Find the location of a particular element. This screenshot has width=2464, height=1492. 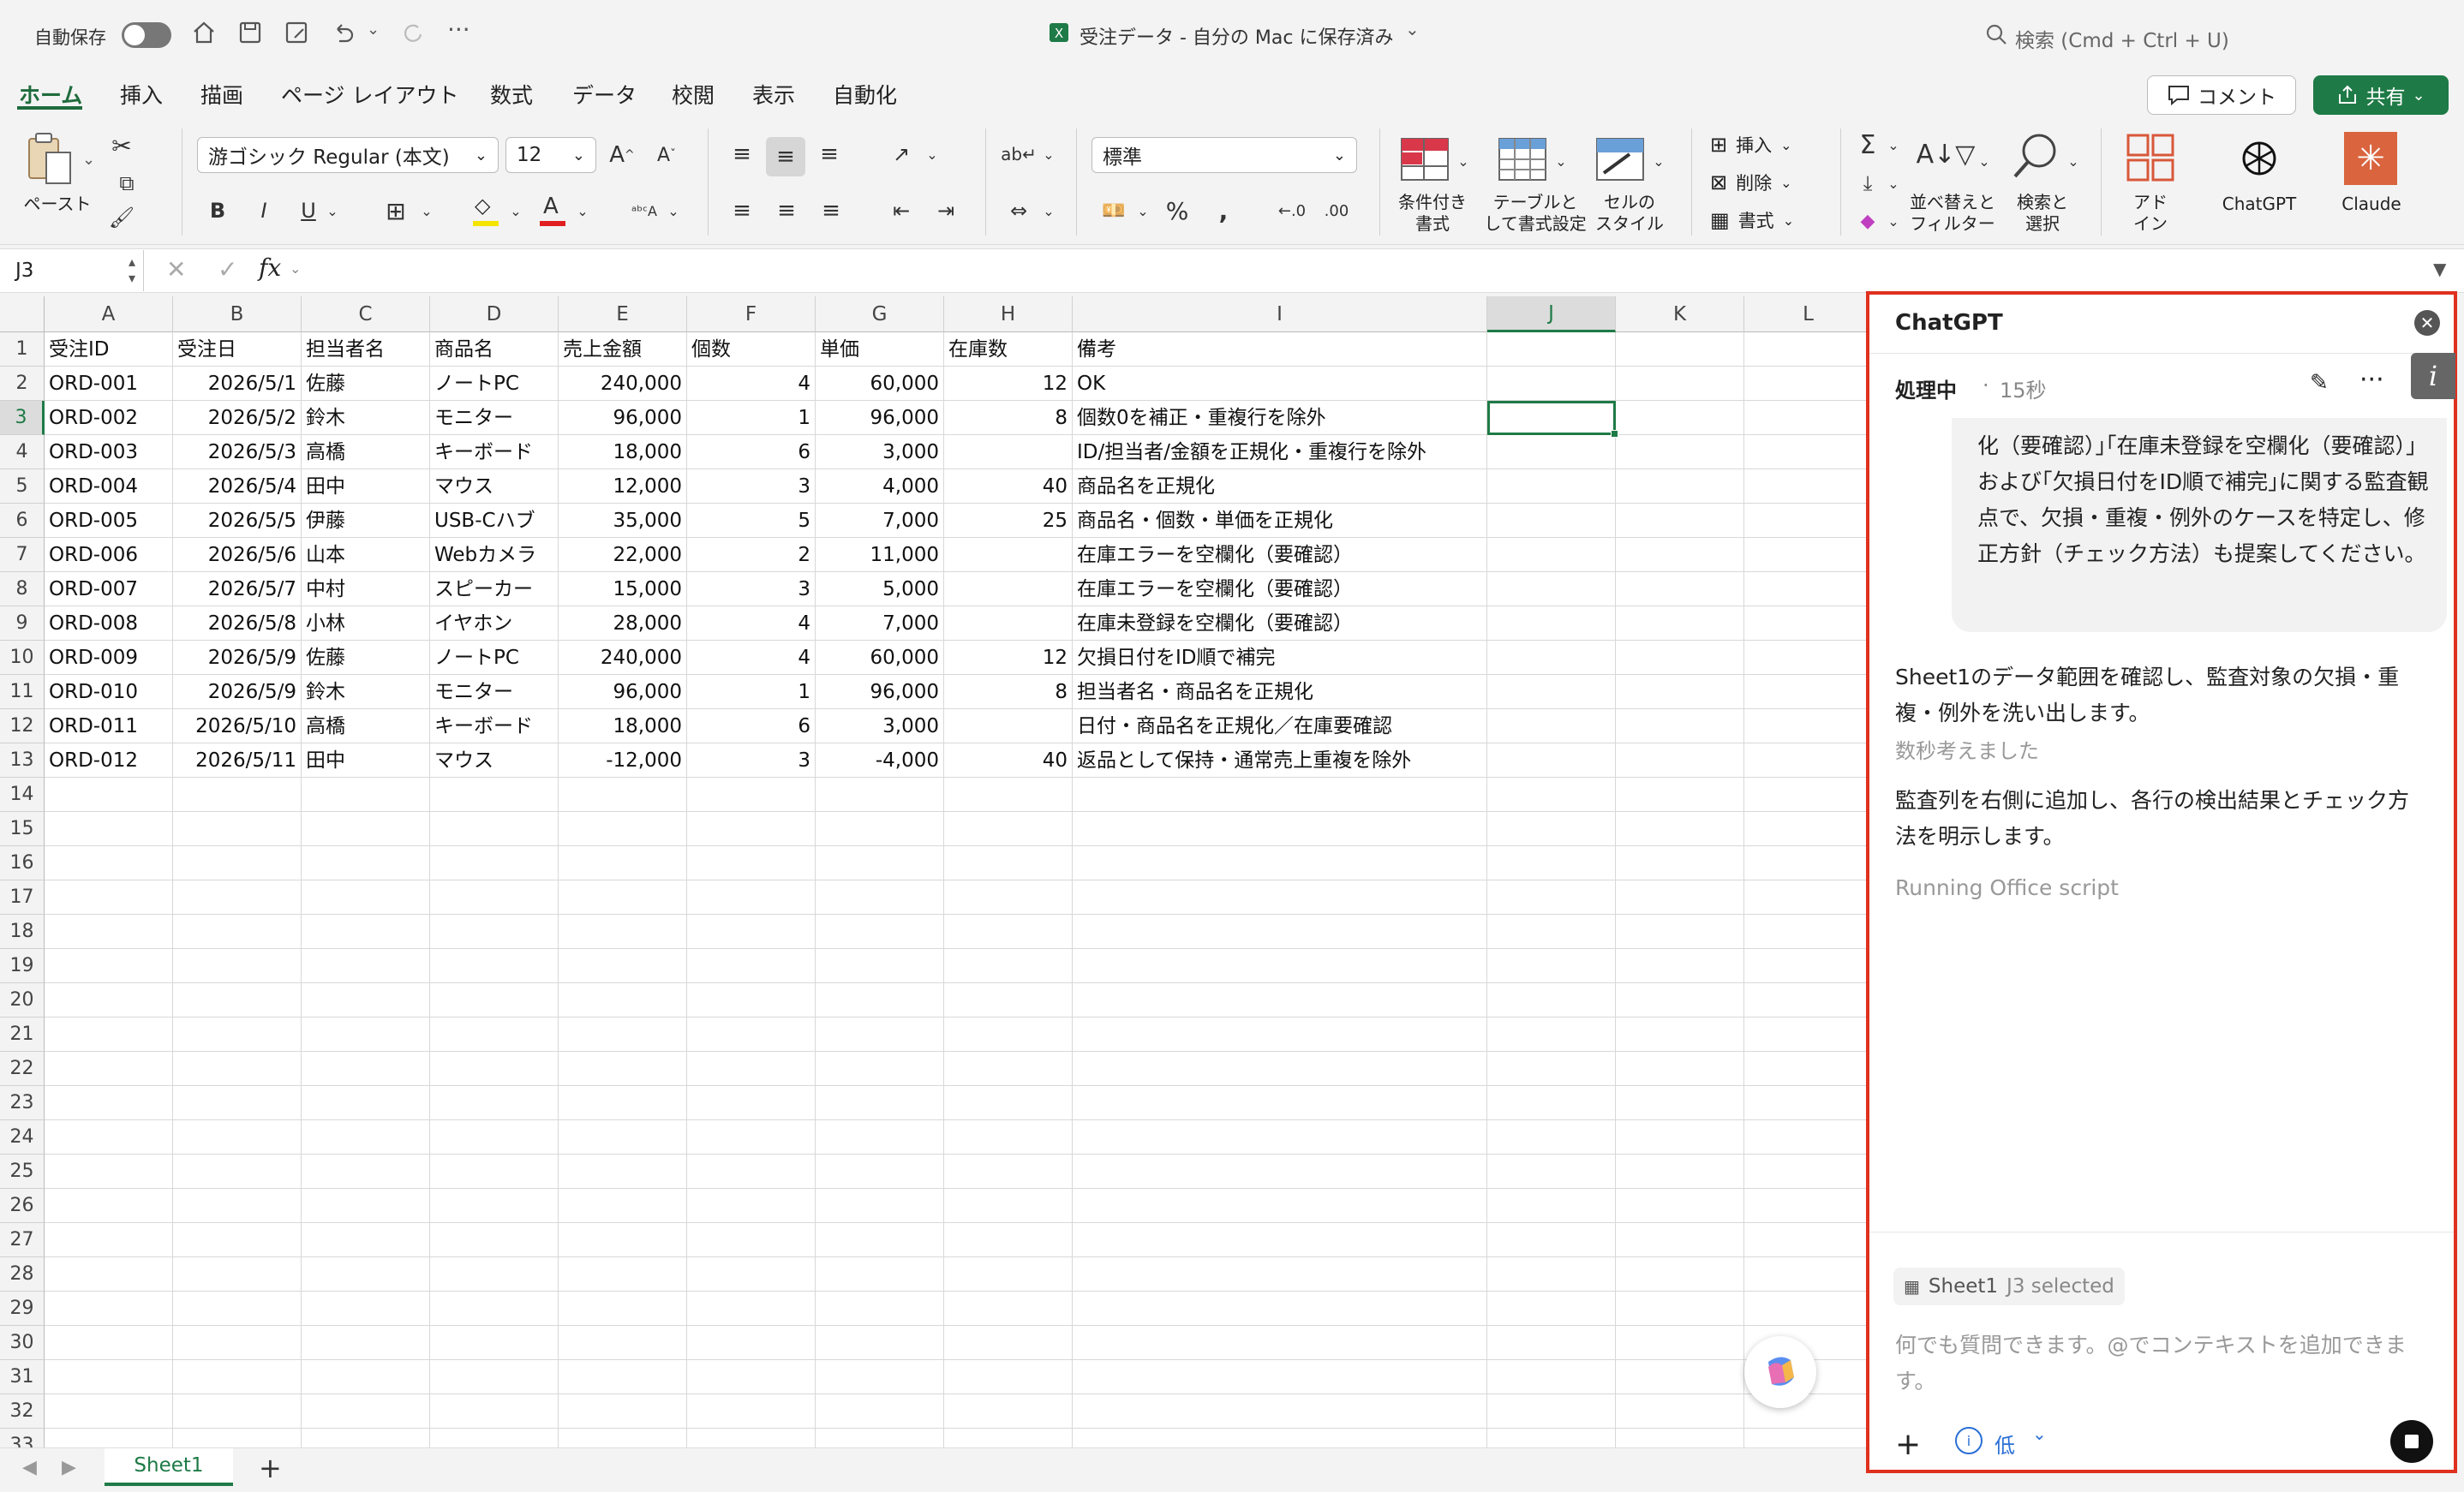

cell-g22 is located at coordinates (880, 1069).